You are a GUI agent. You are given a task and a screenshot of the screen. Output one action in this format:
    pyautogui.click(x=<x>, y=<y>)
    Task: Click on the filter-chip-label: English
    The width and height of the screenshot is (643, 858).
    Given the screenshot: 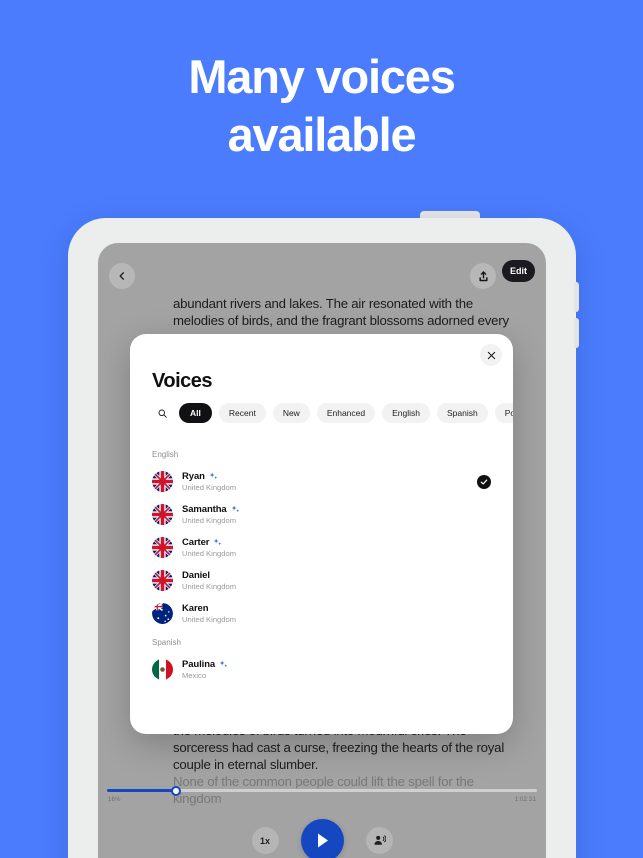 What is the action you would take?
    pyautogui.click(x=406, y=413)
    